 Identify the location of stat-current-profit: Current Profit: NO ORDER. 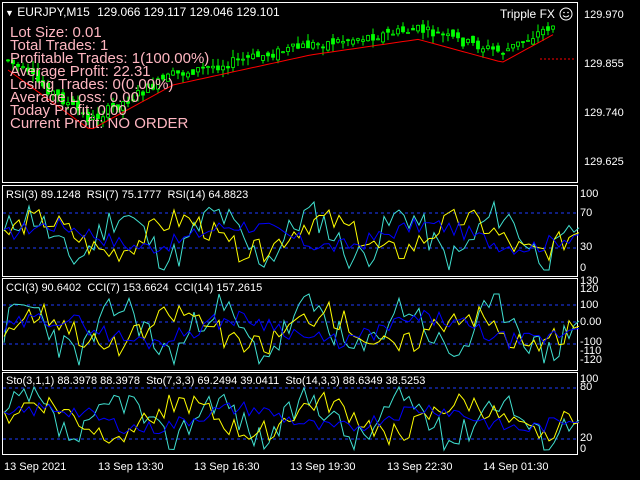
(99, 123).